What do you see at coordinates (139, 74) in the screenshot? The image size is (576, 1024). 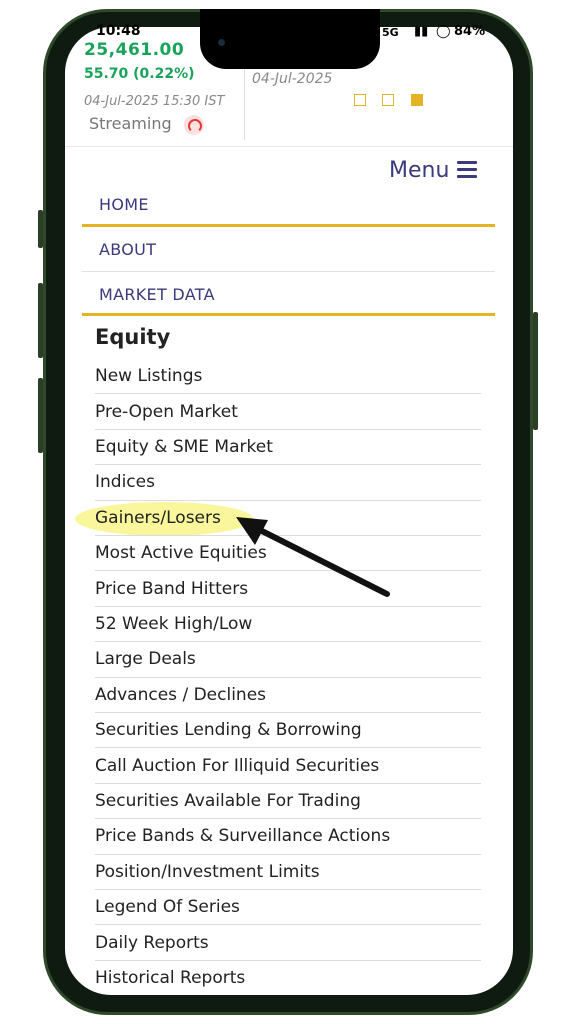 I see `index-change: 55.70 (0.22%)` at bounding box center [139, 74].